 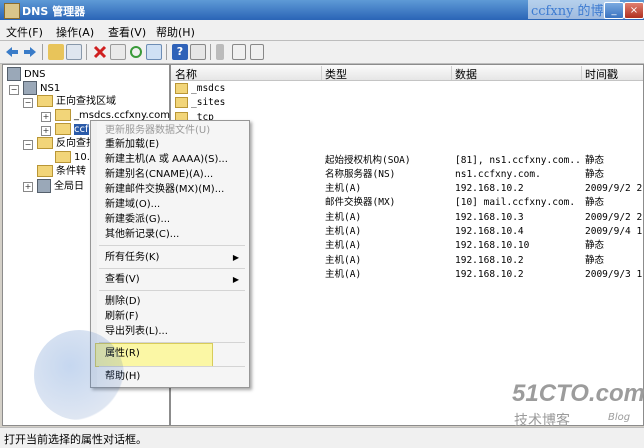 I want to click on server-icon, so click(x=220, y=52).